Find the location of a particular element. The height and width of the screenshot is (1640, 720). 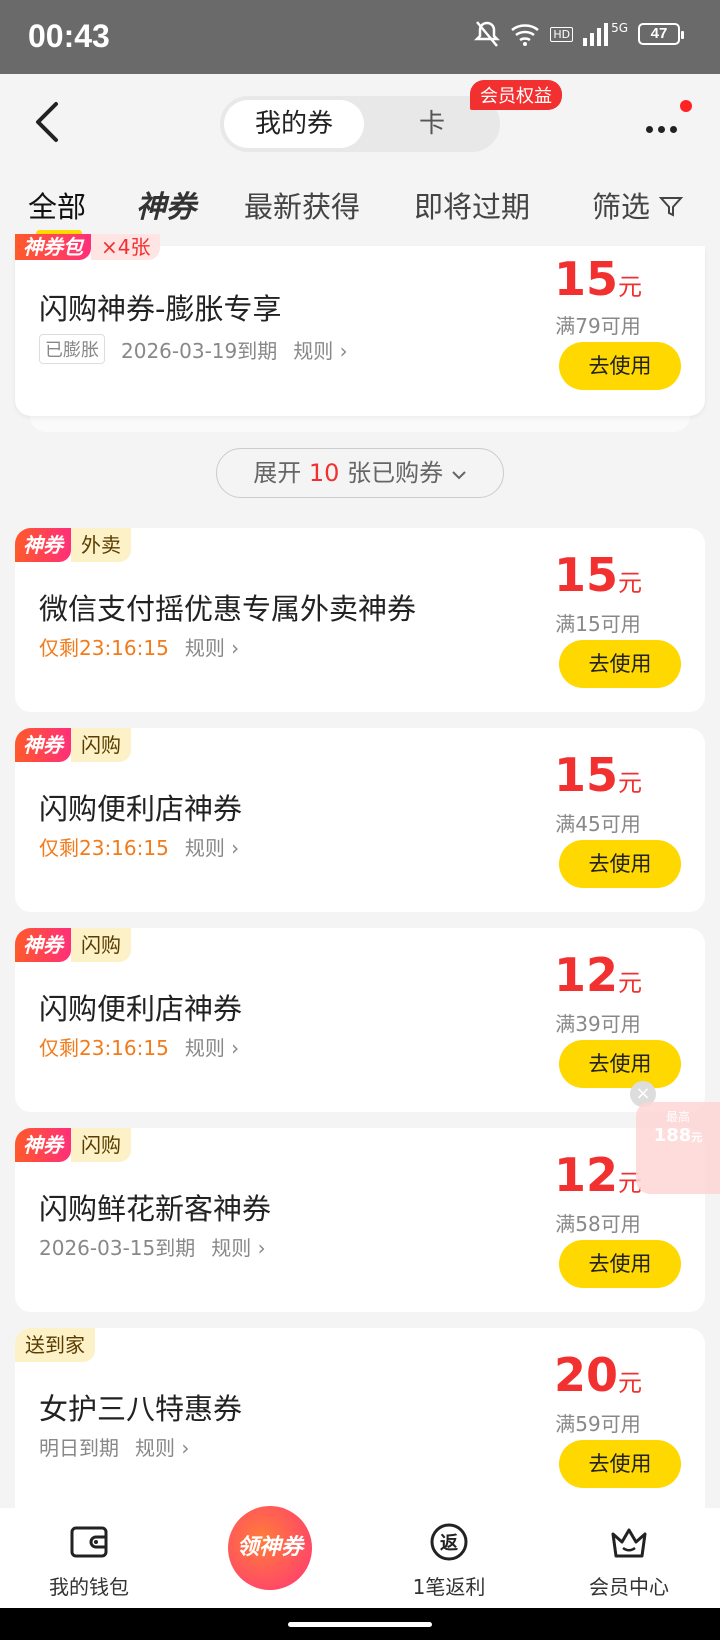

coupon-meta: 明日到期 规则 › is located at coordinates (114, 1446).